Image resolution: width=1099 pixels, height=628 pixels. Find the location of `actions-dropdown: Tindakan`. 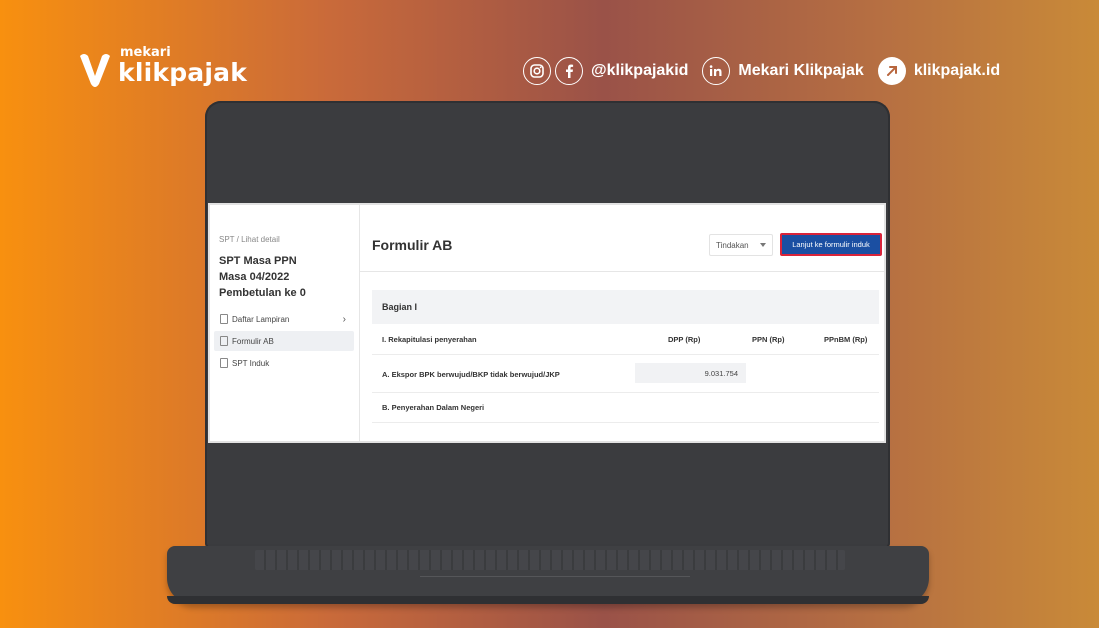

actions-dropdown: Tindakan is located at coordinates (741, 245).